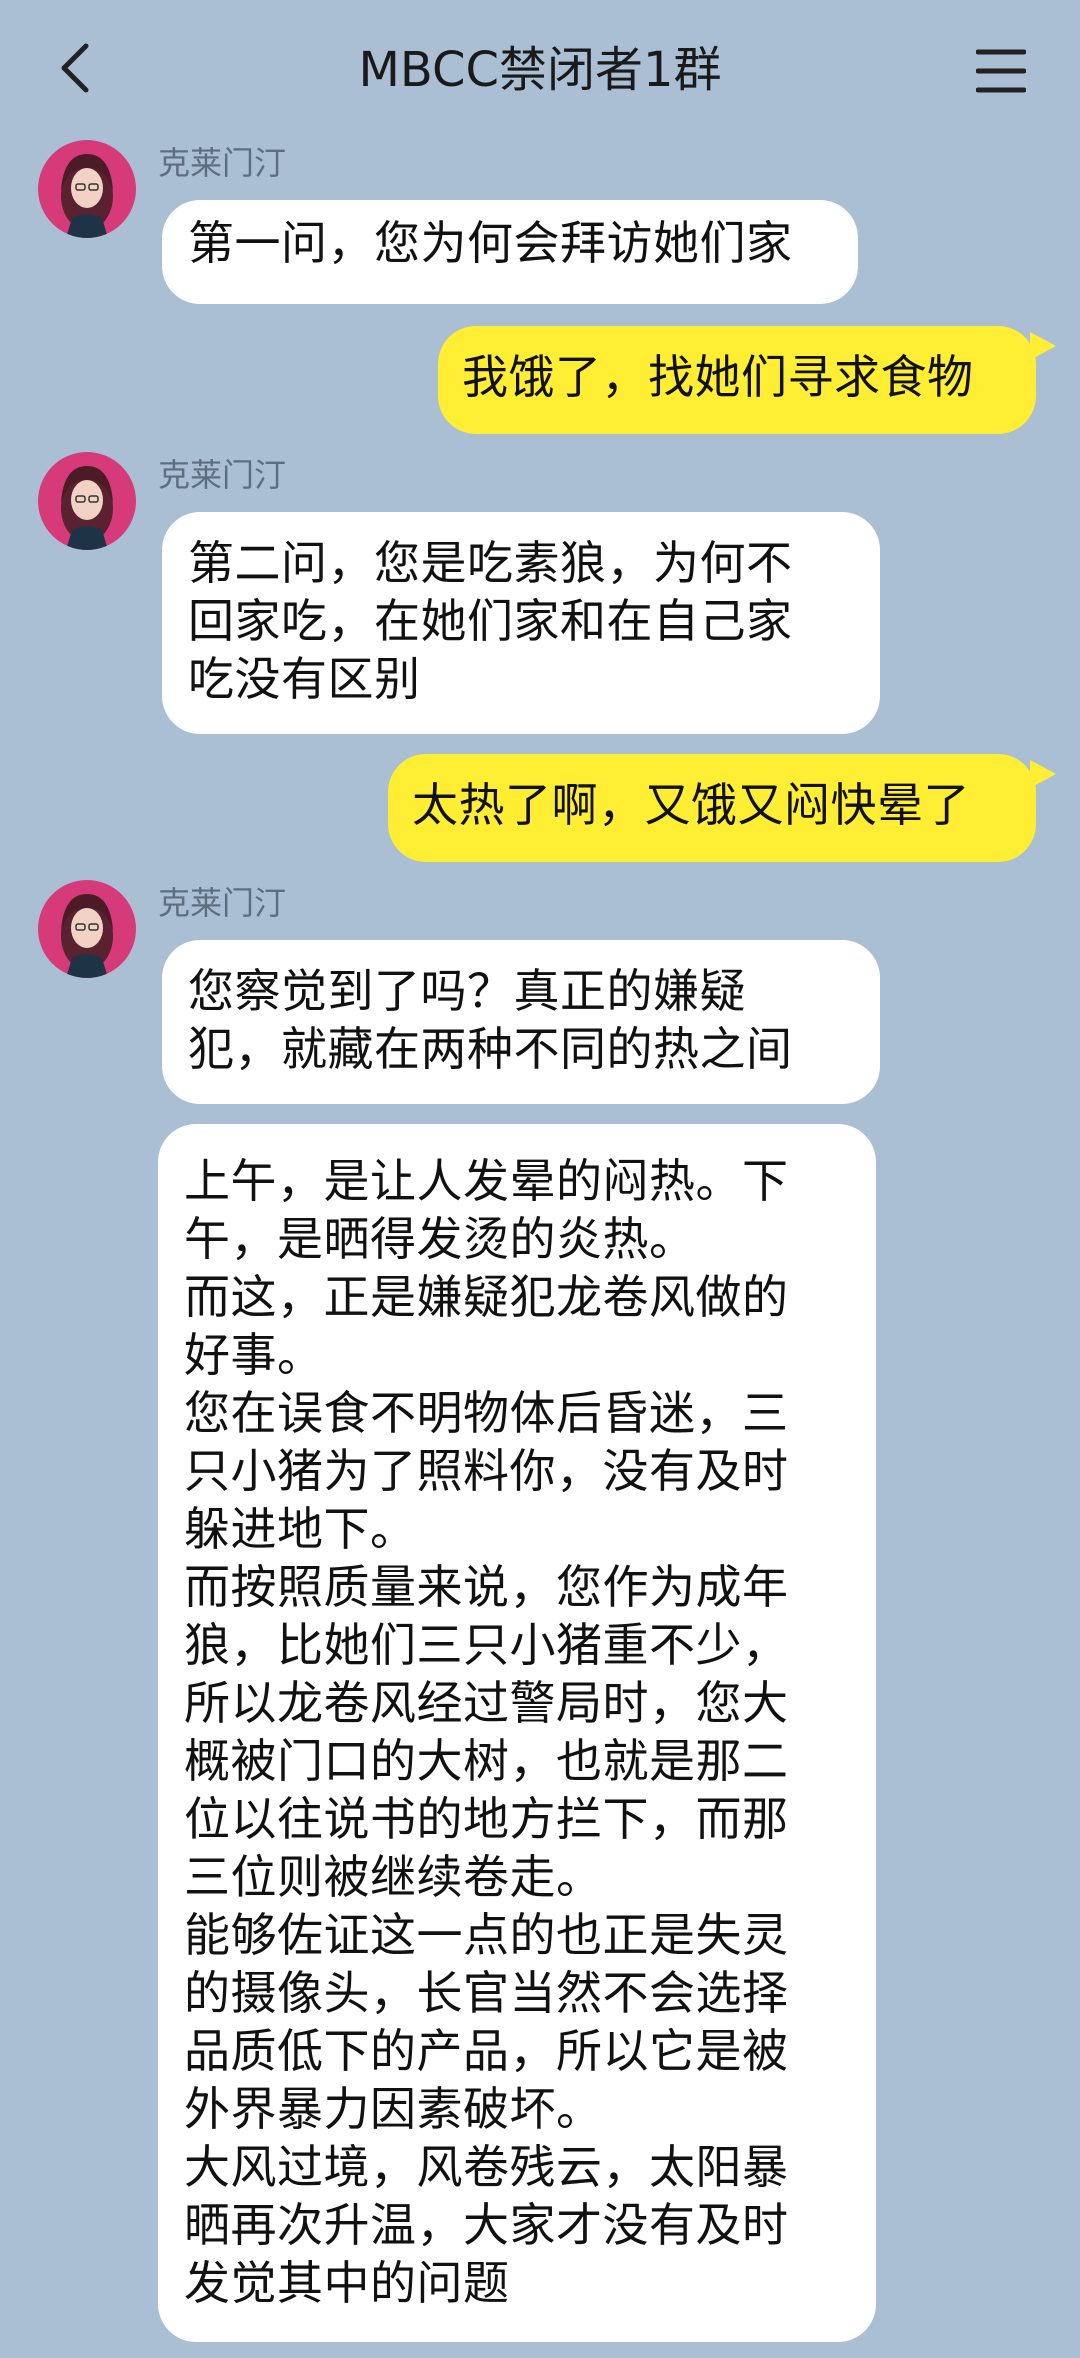 The width and height of the screenshot is (1080, 2358). Describe the element at coordinates (521, 1022) in the screenshot. I see `message-bubble-incoming: 您察觉到了吗？真正的嫌疑 犯，就藏在两种不同的热之间` at that location.